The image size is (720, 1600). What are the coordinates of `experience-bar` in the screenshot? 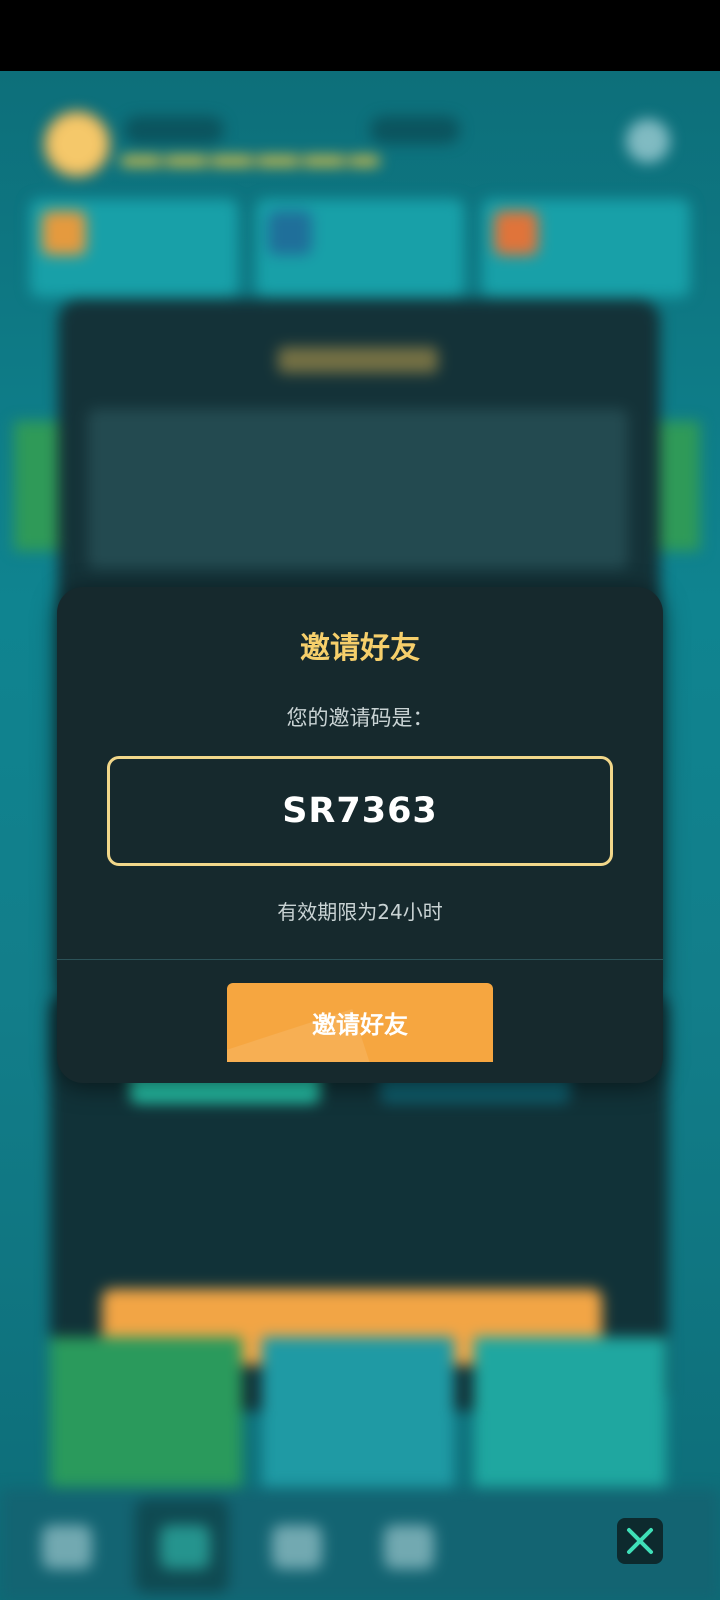 It's located at (250, 161).